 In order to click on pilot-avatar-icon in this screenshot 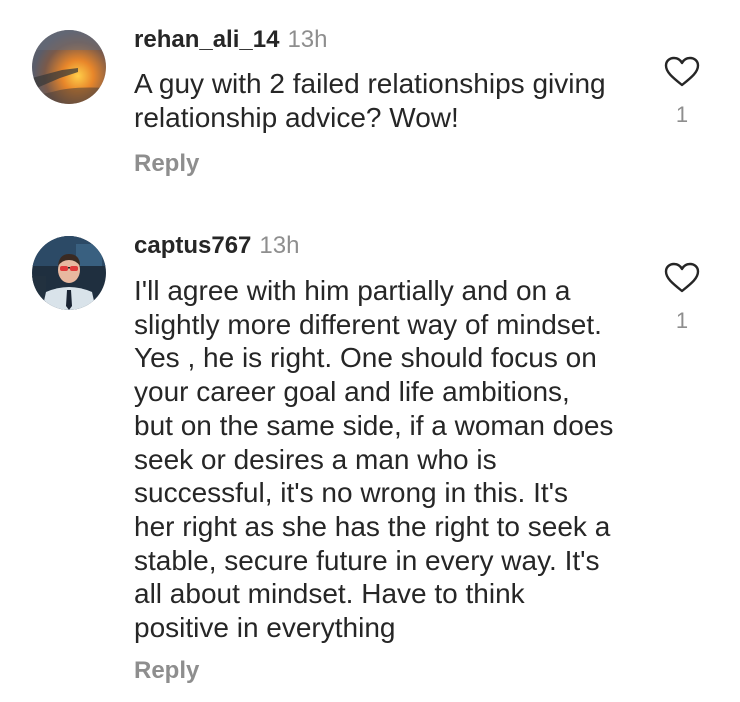, I will do `click(69, 273)`.